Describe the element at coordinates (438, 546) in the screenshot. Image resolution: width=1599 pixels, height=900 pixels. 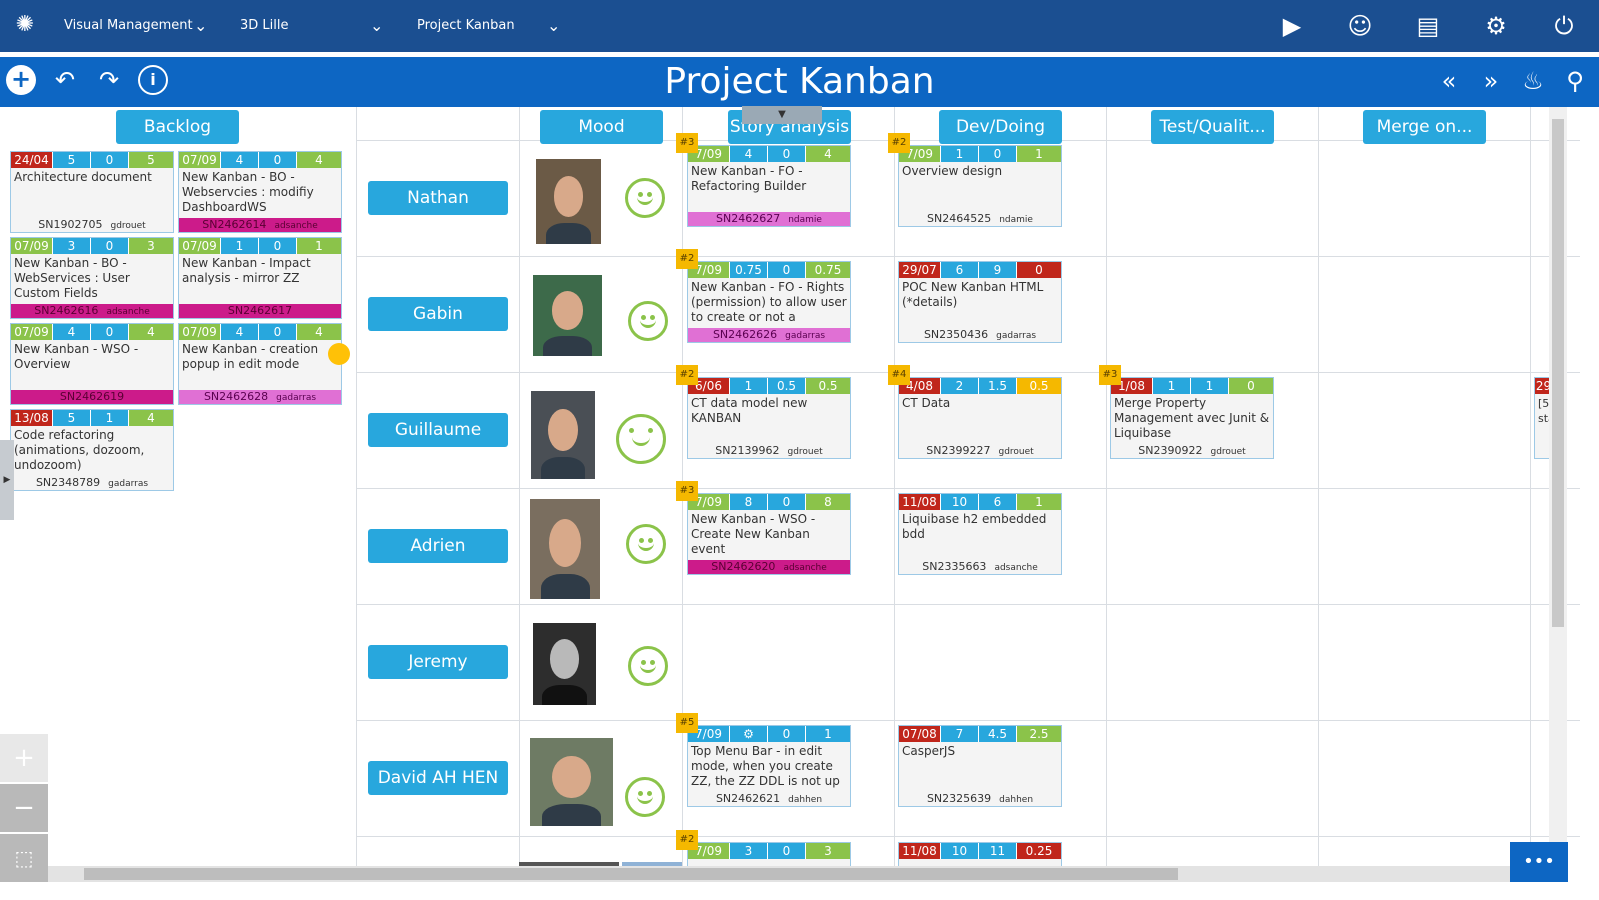
I see `lane-label-adrien: Adrien` at that location.